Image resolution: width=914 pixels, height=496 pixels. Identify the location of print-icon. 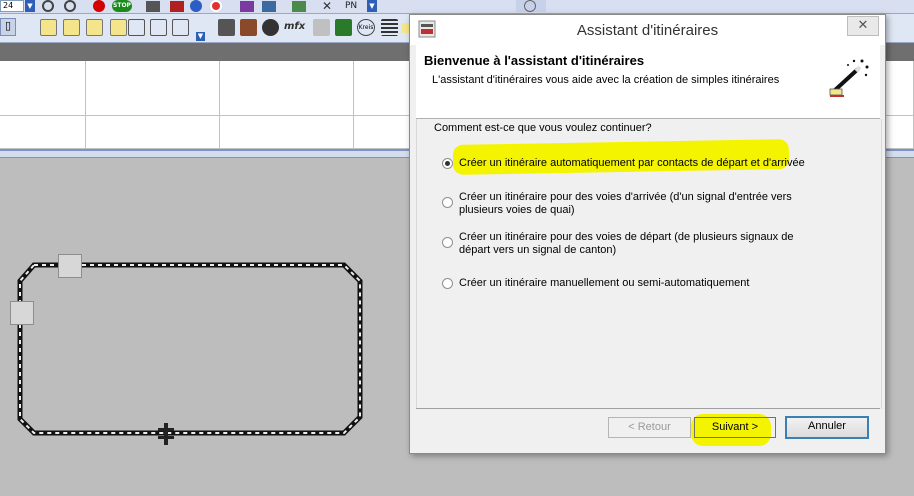
(226, 27).